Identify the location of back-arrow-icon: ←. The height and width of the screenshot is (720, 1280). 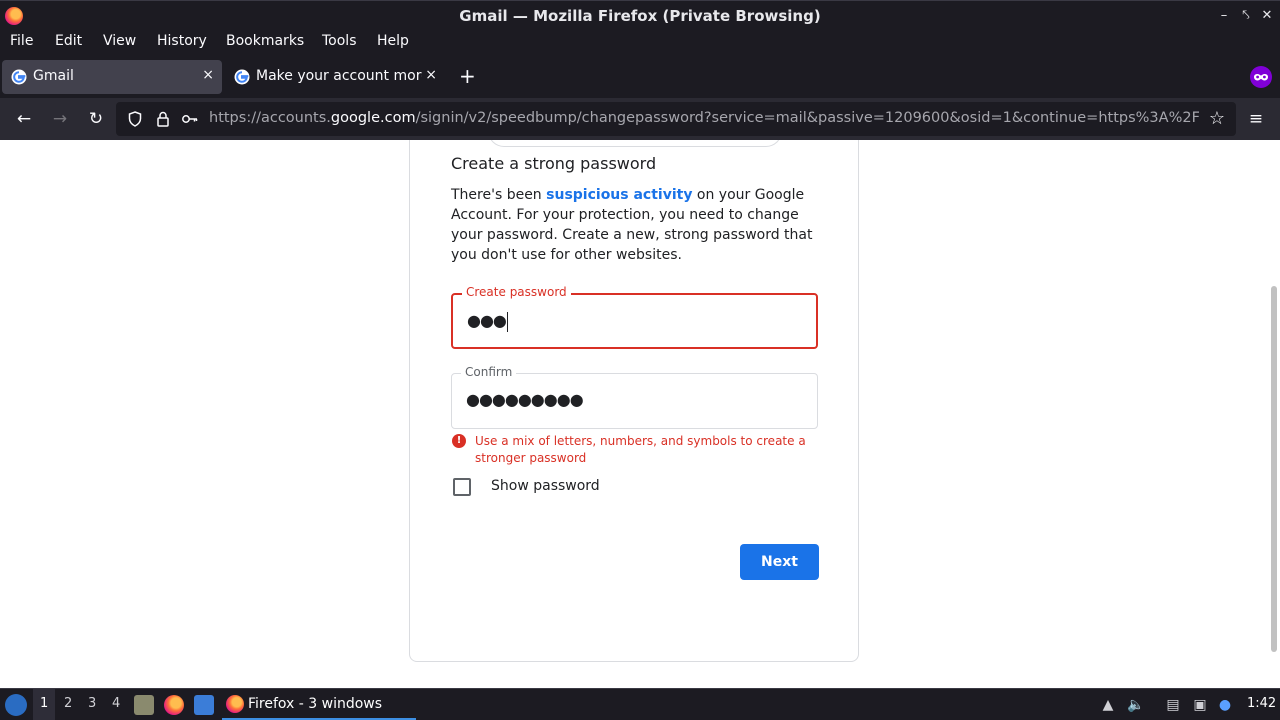
(24, 119).